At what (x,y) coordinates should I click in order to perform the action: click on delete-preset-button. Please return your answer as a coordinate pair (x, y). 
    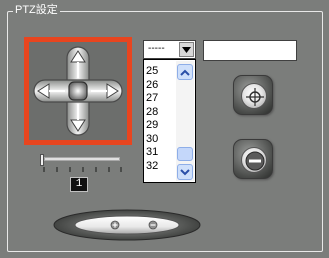
    Looking at the image, I should click on (253, 159).